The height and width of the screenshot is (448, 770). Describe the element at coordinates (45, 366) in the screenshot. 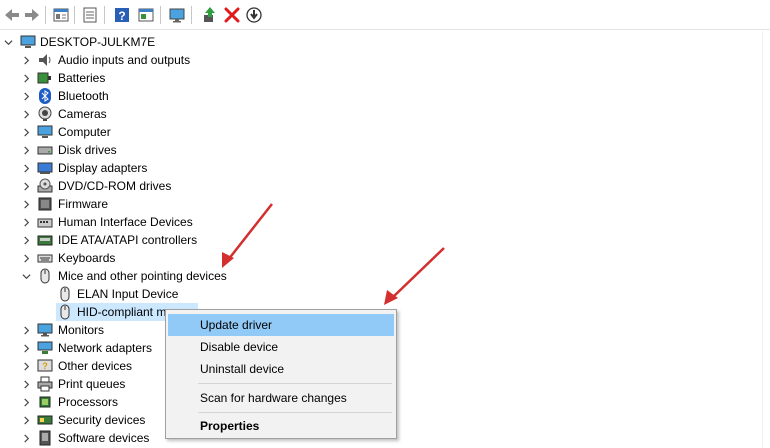

I see `other-devices-icon: ?` at that location.